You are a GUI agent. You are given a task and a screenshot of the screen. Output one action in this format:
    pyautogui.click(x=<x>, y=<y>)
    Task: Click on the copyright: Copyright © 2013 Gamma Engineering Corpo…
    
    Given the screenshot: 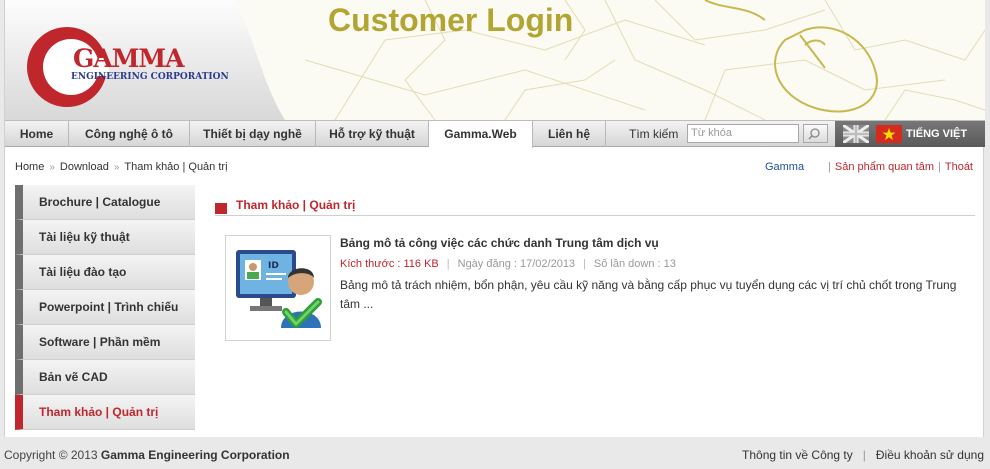 What is the action you would take?
    pyautogui.click(x=147, y=455)
    